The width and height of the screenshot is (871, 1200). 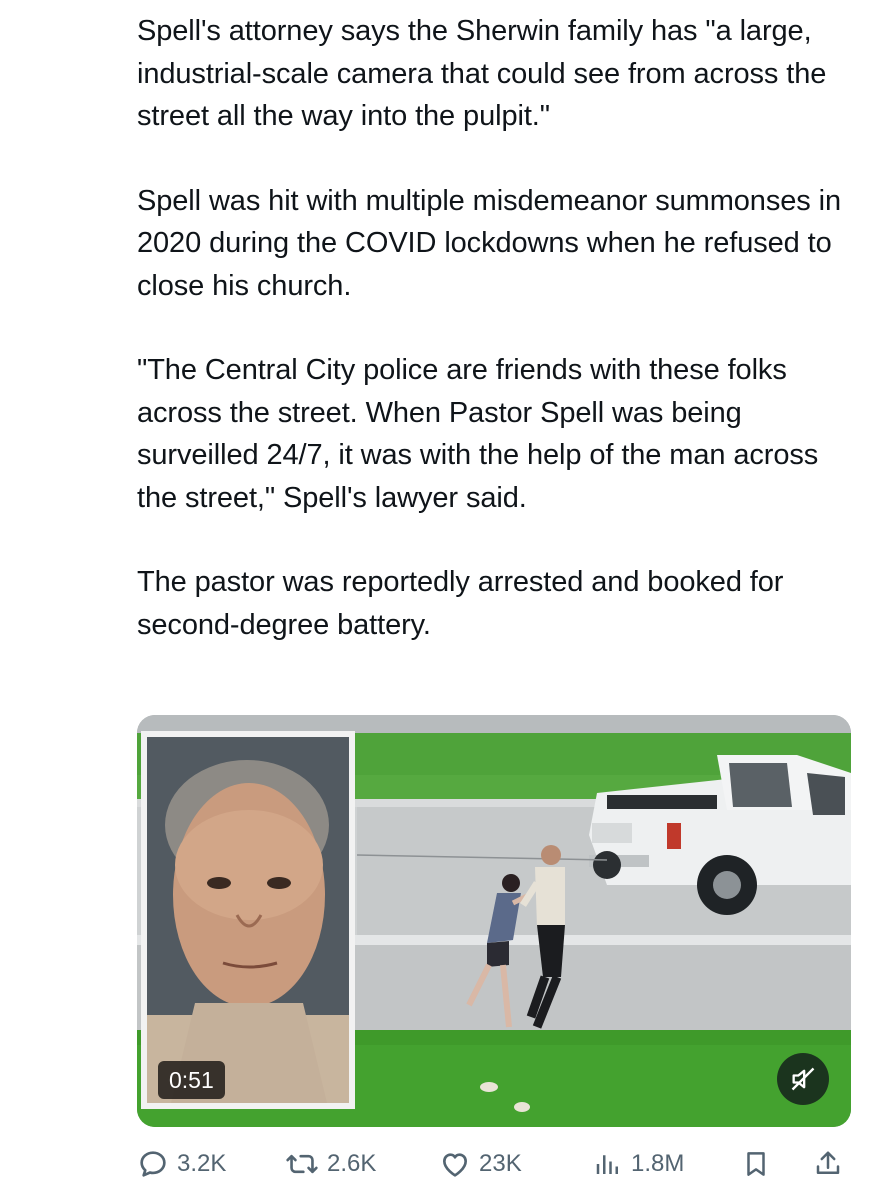 I want to click on speaker-muted-icon, so click(x=803, y=1079).